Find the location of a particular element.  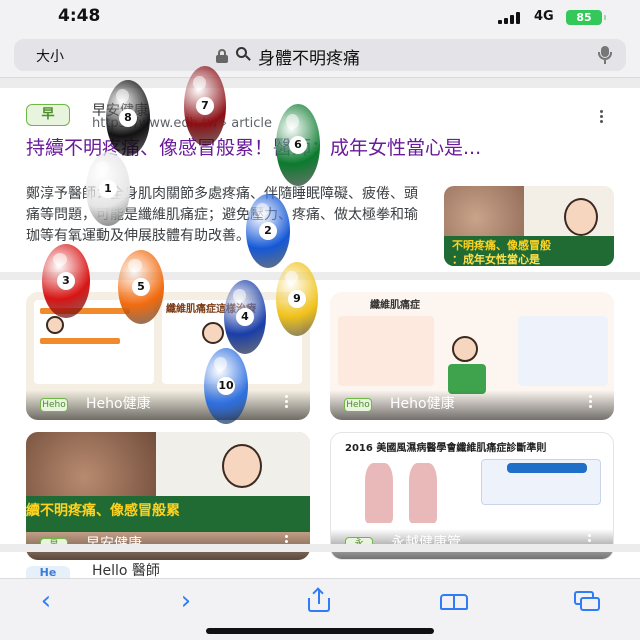

billiard-ball-icon: 3 is located at coordinates (66, 281).